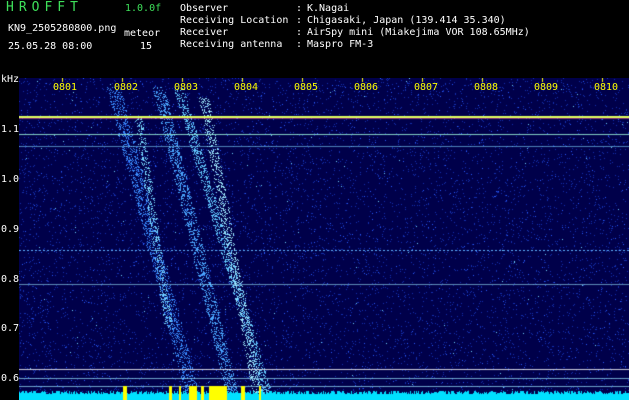 This screenshot has width=629, height=400. I want to click on file-name: KN9_2505280800.png, so click(62, 28).